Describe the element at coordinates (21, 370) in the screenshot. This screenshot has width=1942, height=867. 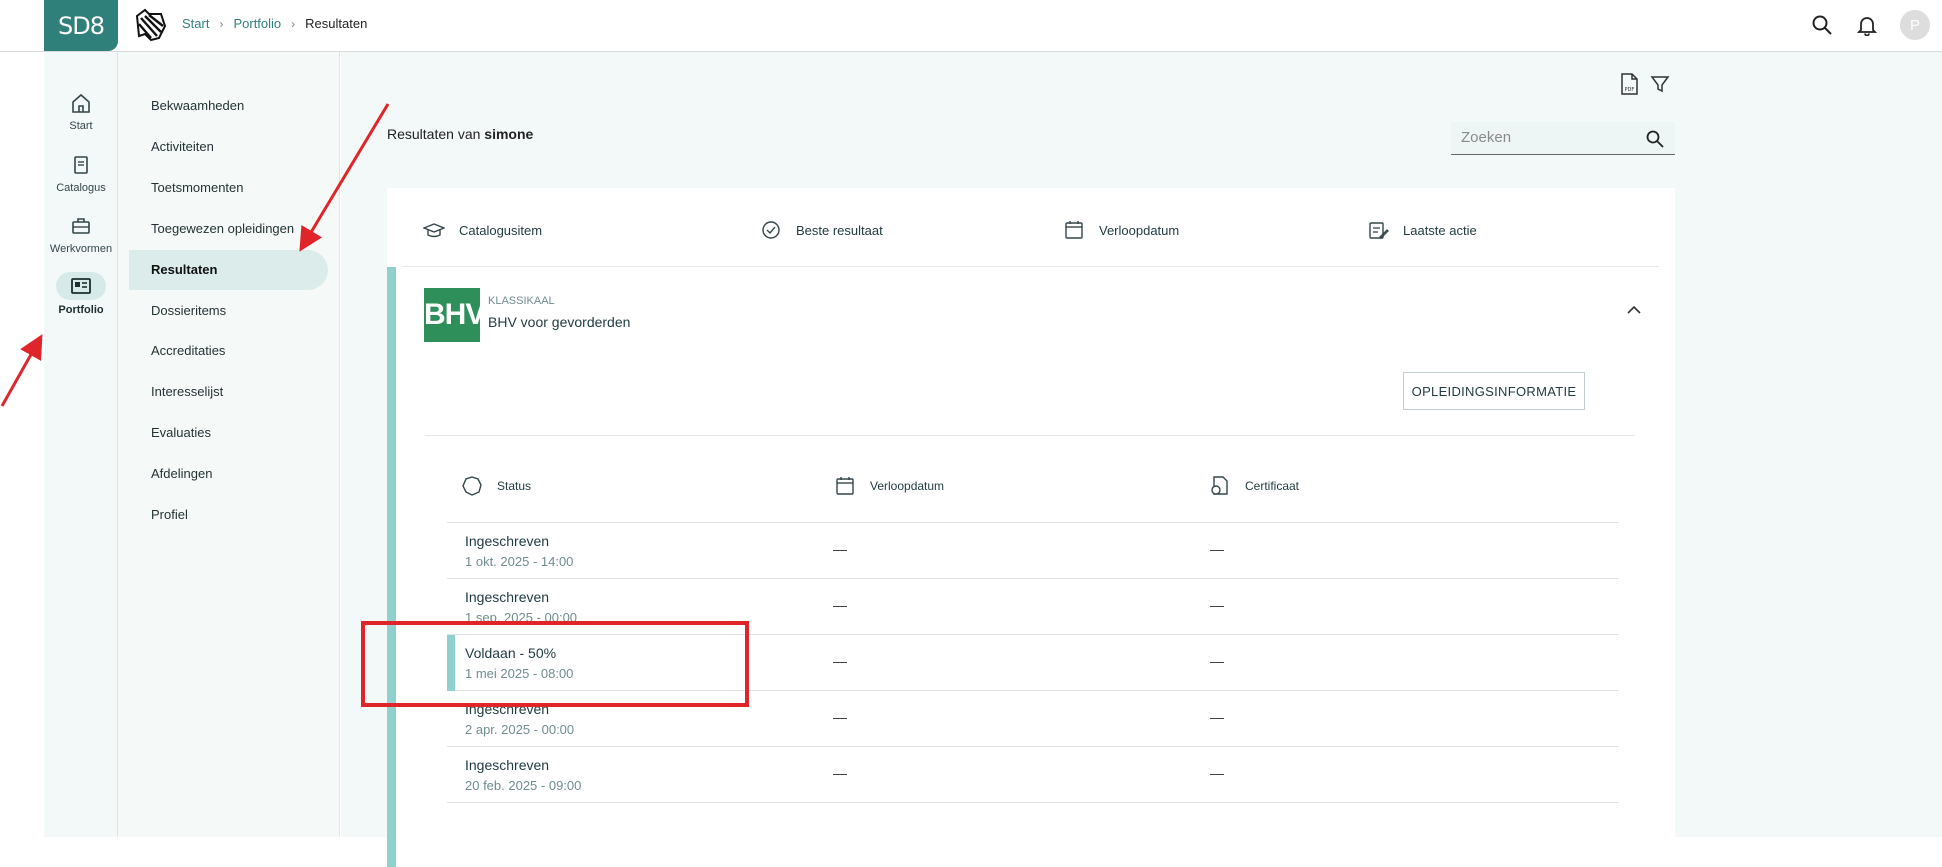
I see `annotation-arrow-portfolio` at that location.